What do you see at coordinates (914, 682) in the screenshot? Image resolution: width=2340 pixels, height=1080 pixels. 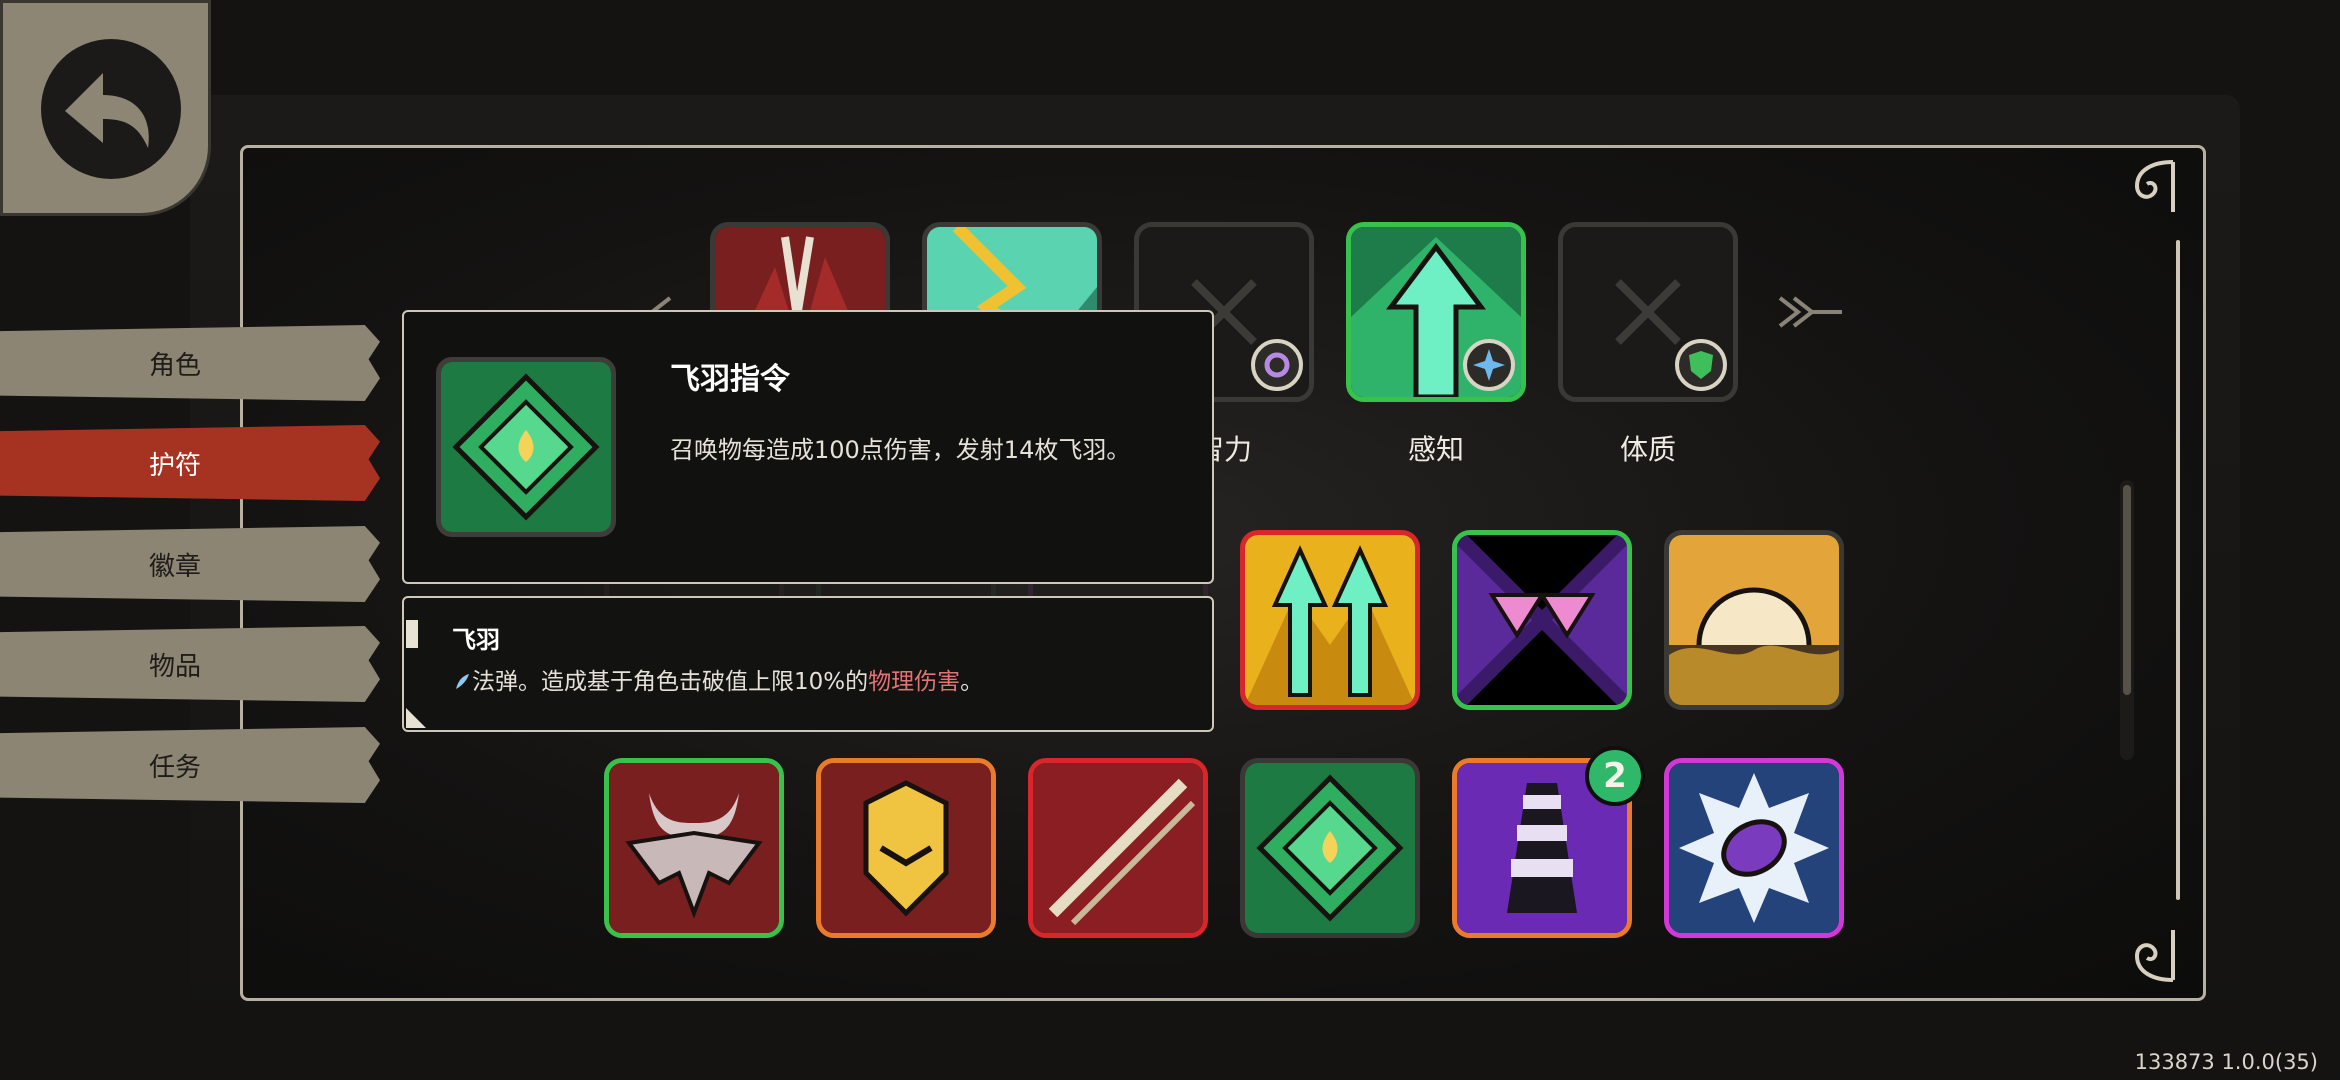 I see `physical-damage-keyword: 物理伤害` at bounding box center [914, 682].